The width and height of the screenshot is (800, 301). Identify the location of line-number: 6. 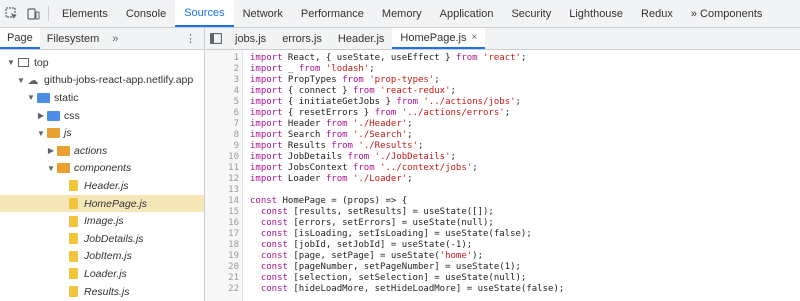
(222, 113).